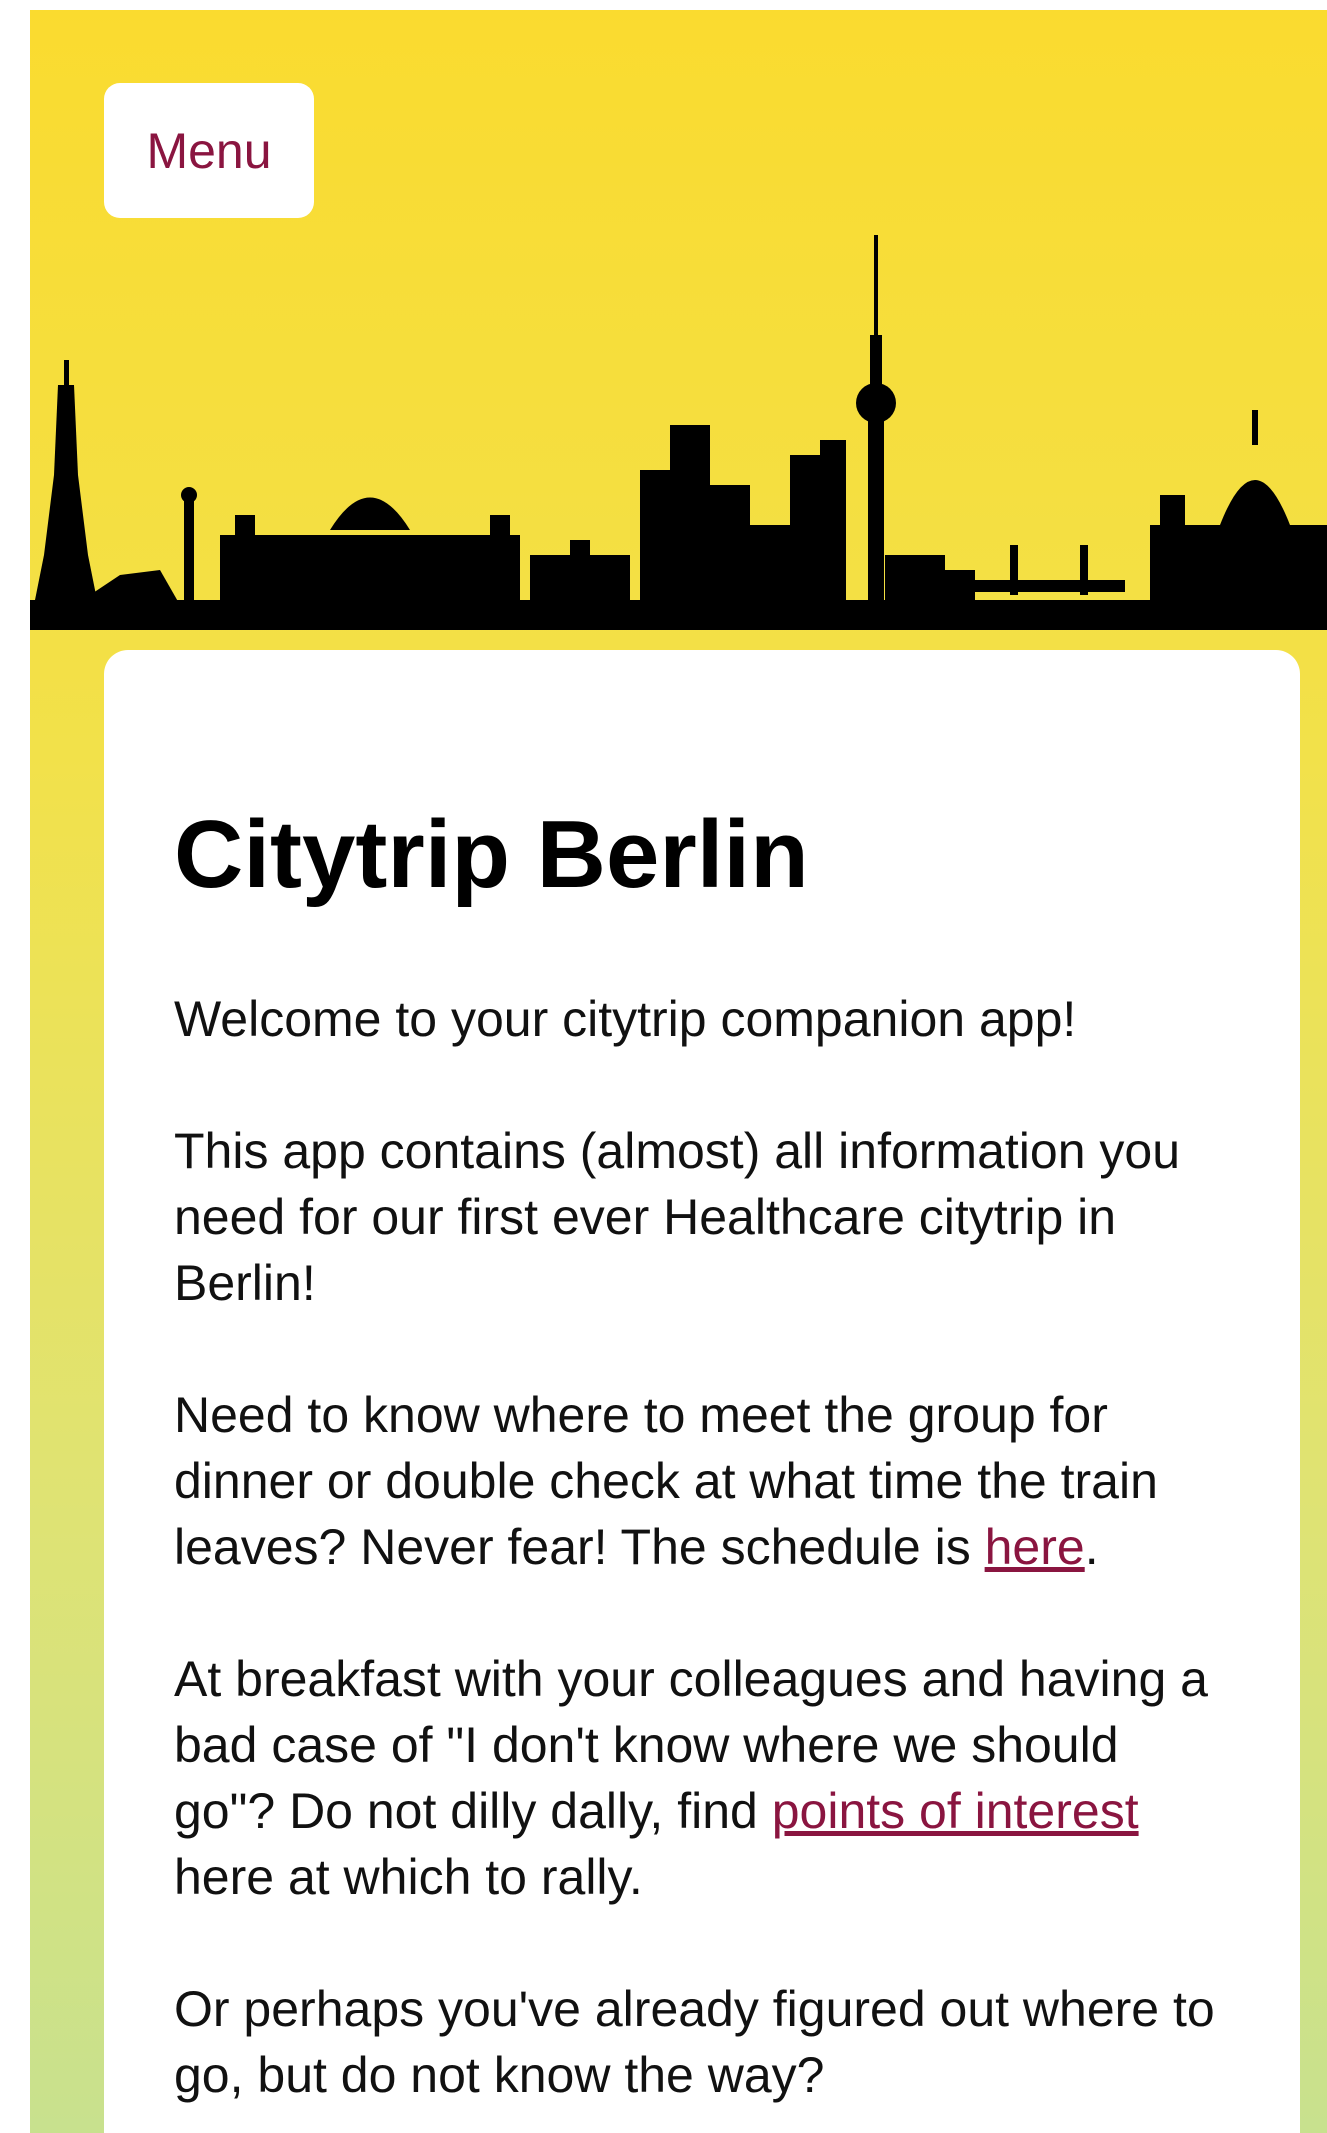 The width and height of the screenshot is (1327, 2133). I want to click on schedule-link: here, so click(1035, 1547).